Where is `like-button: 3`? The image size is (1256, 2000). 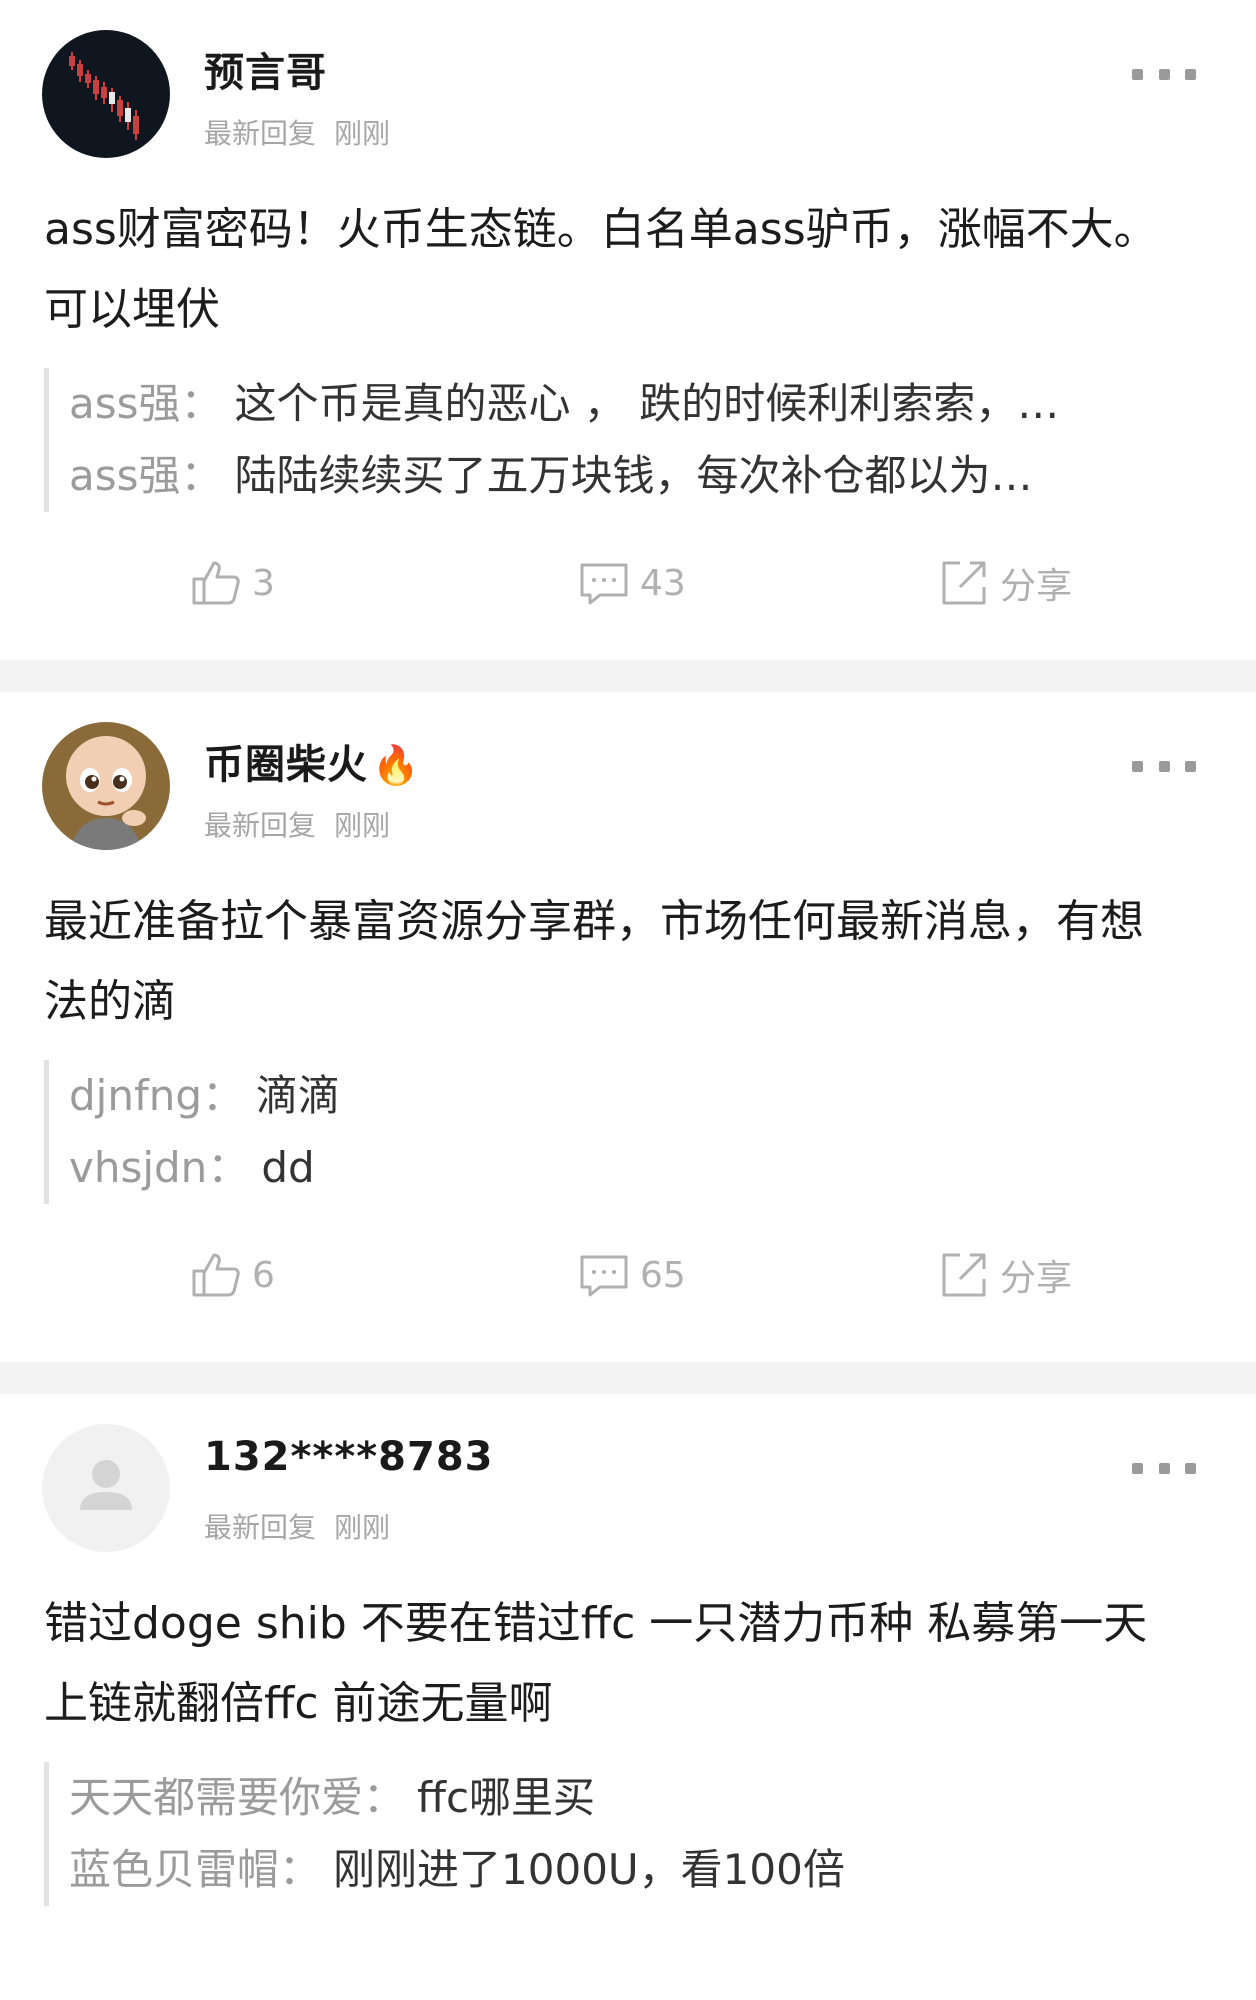
like-button: 3 is located at coordinates (232, 583).